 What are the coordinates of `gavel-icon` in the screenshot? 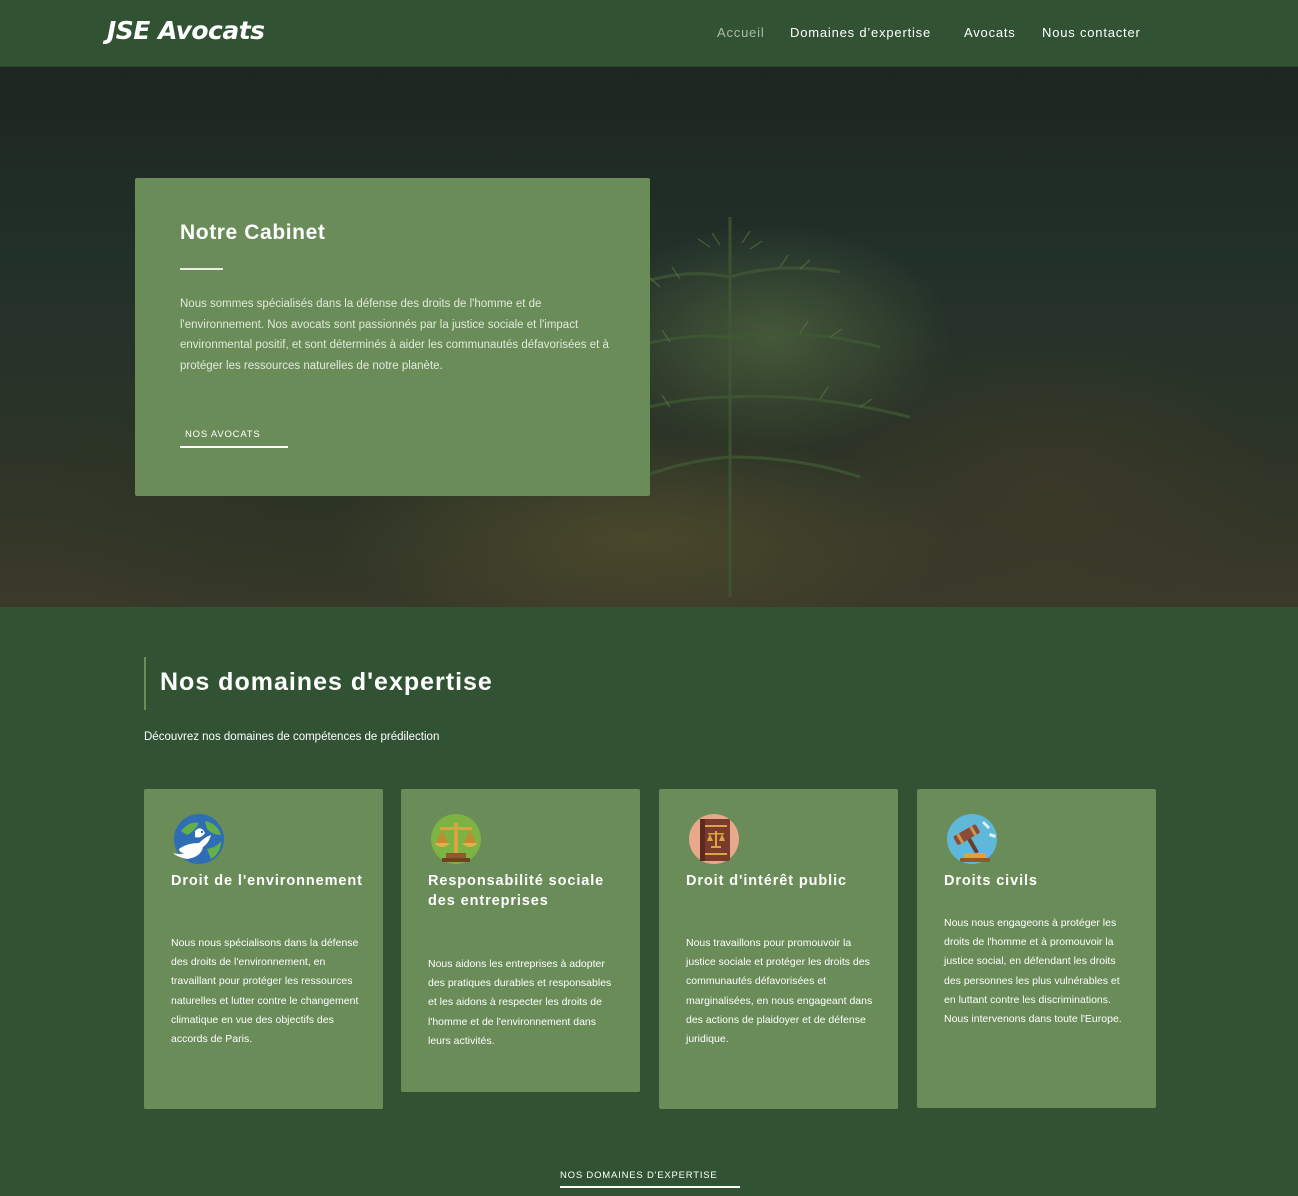 It's located at (972, 839).